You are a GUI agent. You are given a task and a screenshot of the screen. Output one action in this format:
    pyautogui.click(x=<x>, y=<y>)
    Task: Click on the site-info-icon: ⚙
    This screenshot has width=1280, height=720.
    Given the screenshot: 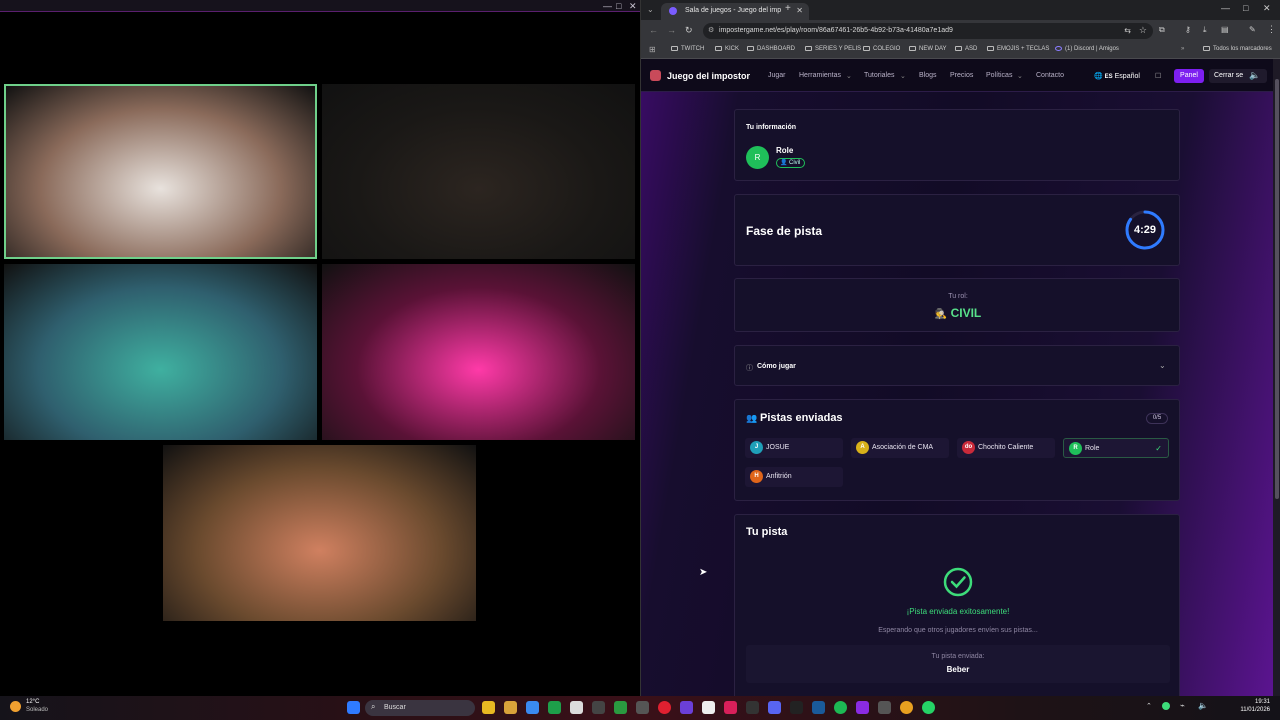 What is the action you would take?
    pyautogui.click(x=711, y=30)
    